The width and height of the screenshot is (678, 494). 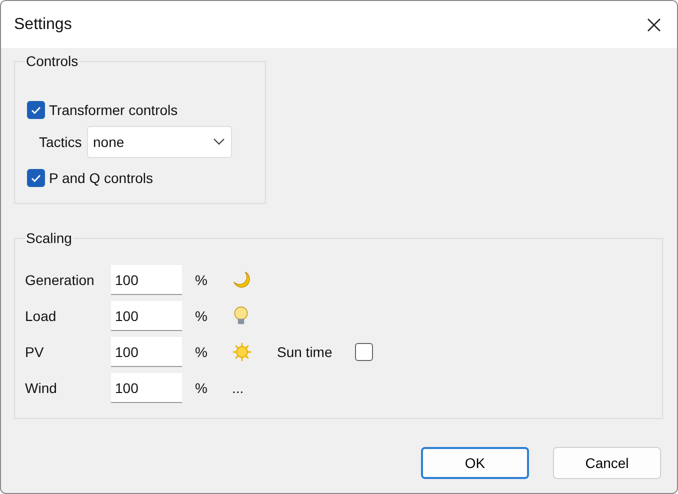 What do you see at coordinates (60, 280) in the screenshot?
I see `field-label: Generation` at bounding box center [60, 280].